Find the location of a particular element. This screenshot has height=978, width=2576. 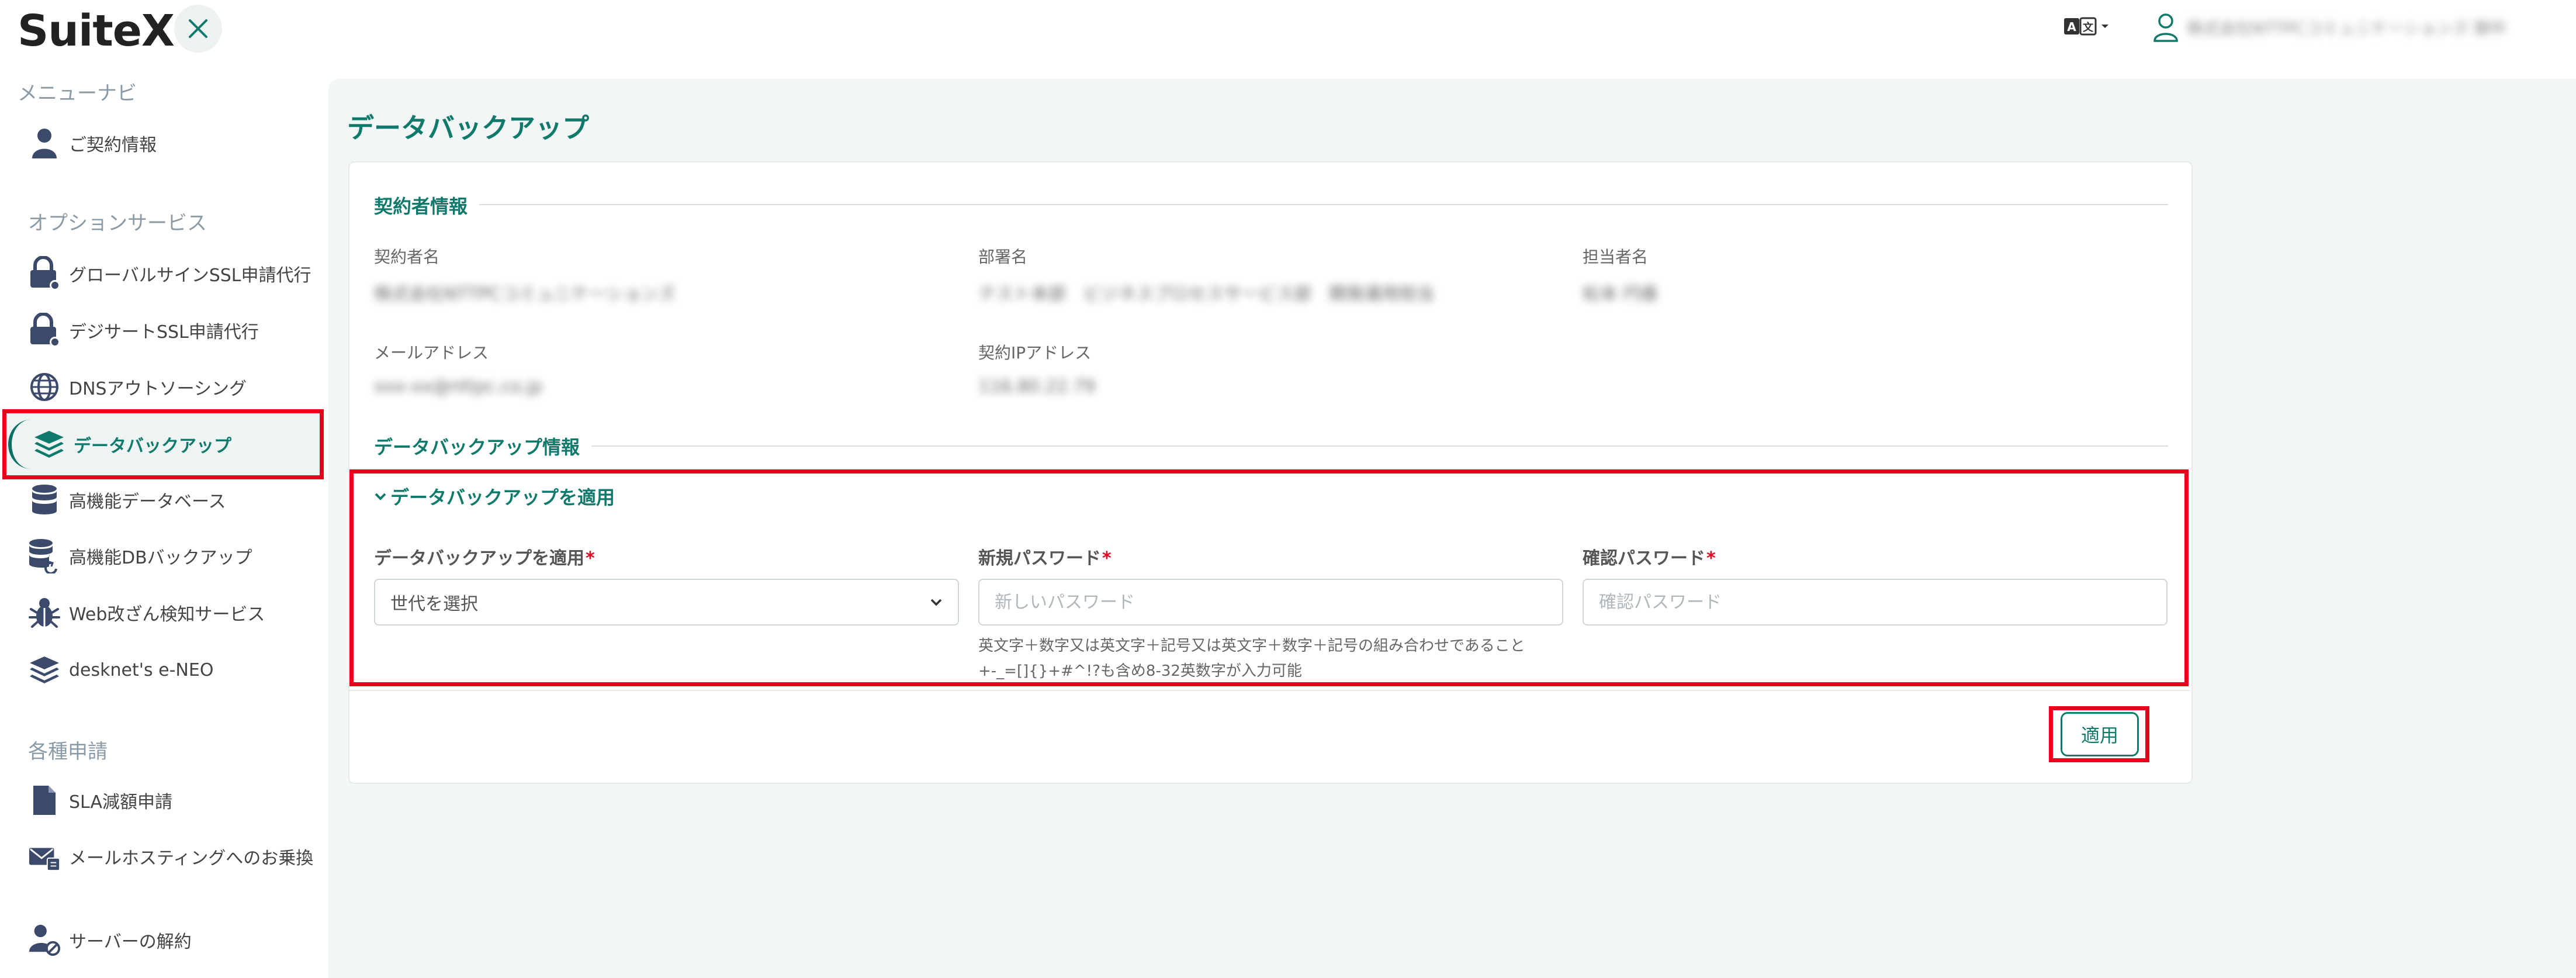

sidebar-item-label: サーバーの解約 is located at coordinates (130, 942).